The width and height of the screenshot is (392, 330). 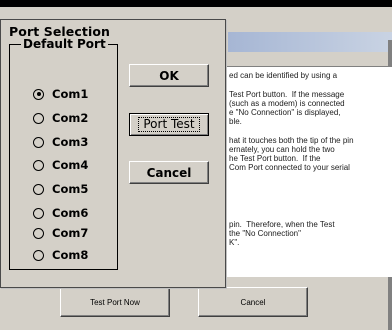 I want to click on port-test-button-label: Port Test, so click(x=169, y=124).